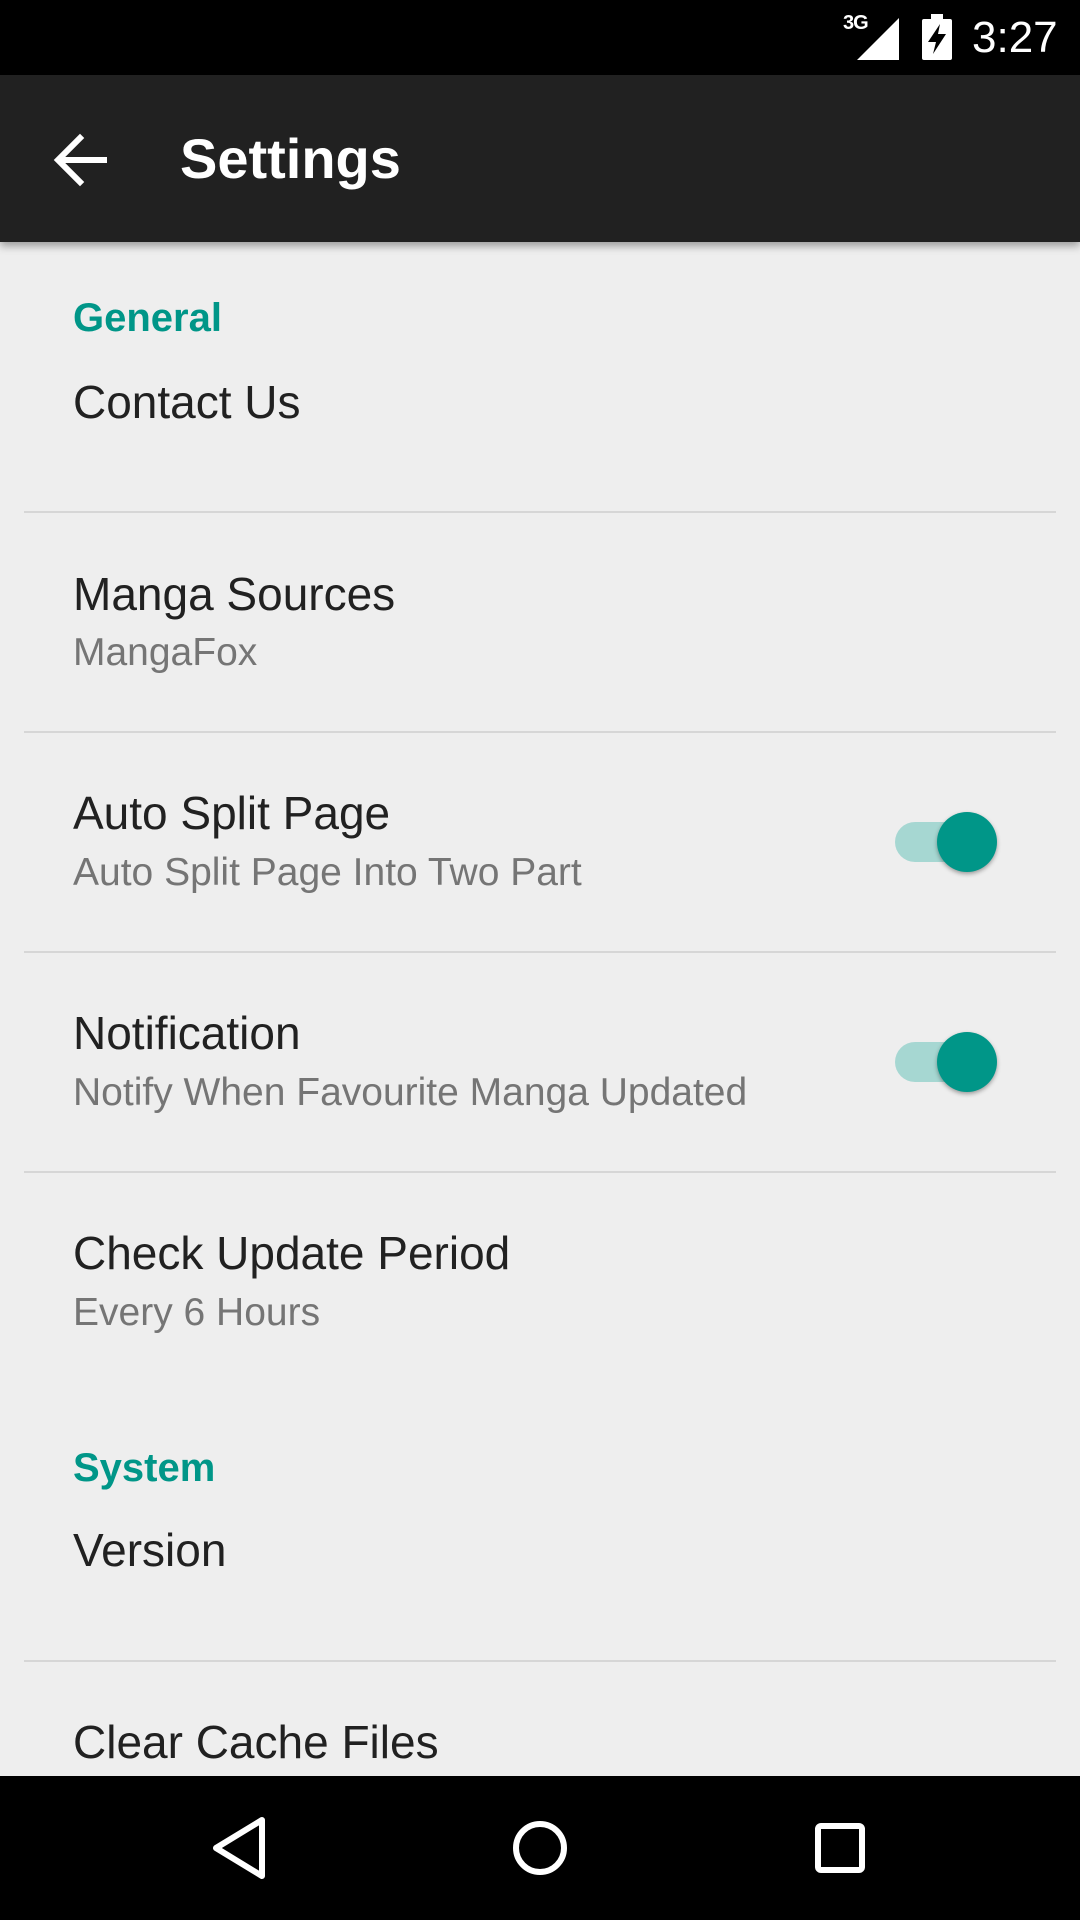 The image size is (1080, 1920). Describe the element at coordinates (540, 1273) in the screenshot. I see `pref-check-update-period: Check Update Period Every 6 Hours` at that location.